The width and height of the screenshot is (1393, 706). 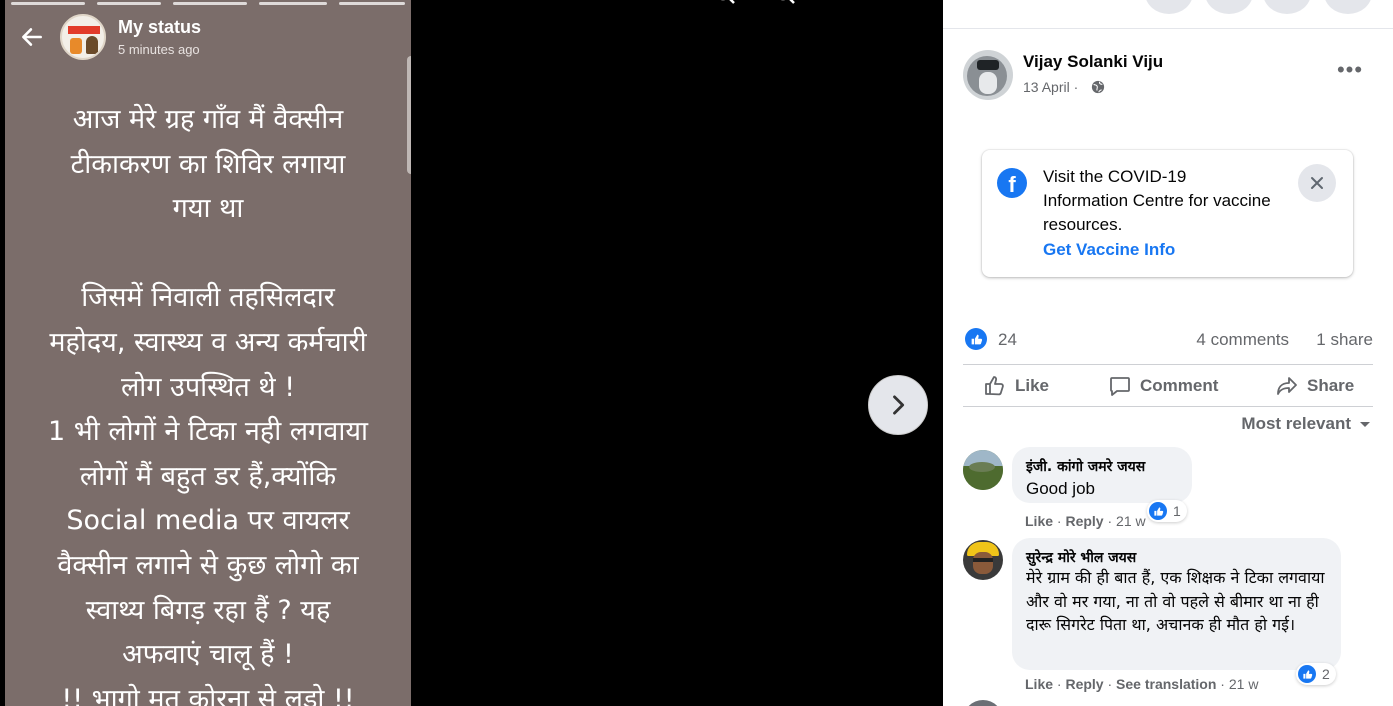 I want to click on comment-reaction-badge: 2, so click(x=1316, y=674).